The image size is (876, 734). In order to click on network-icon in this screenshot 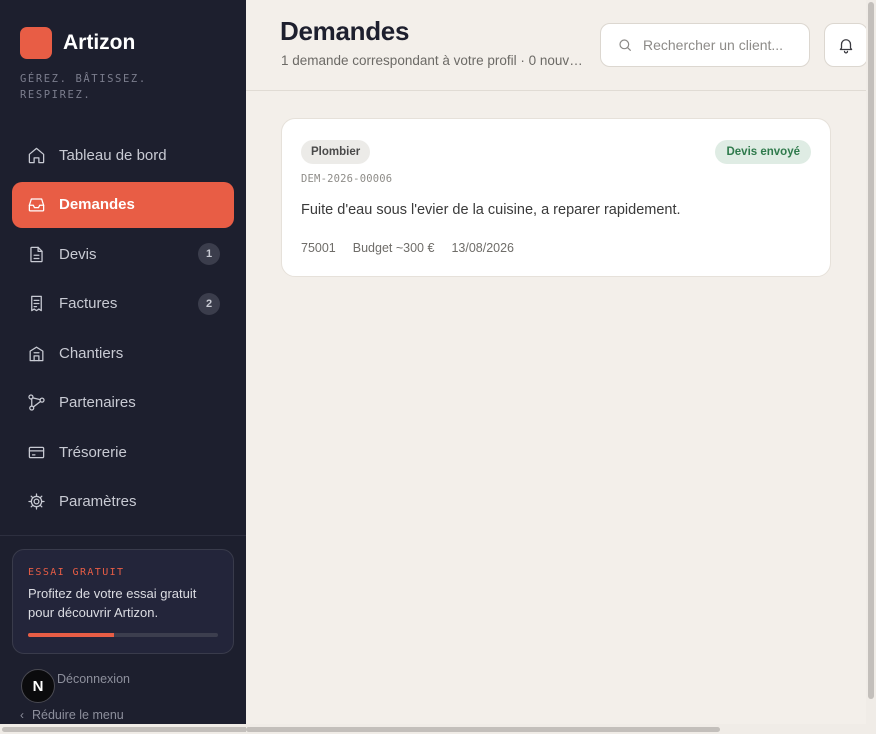, I will do `click(36, 403)`.